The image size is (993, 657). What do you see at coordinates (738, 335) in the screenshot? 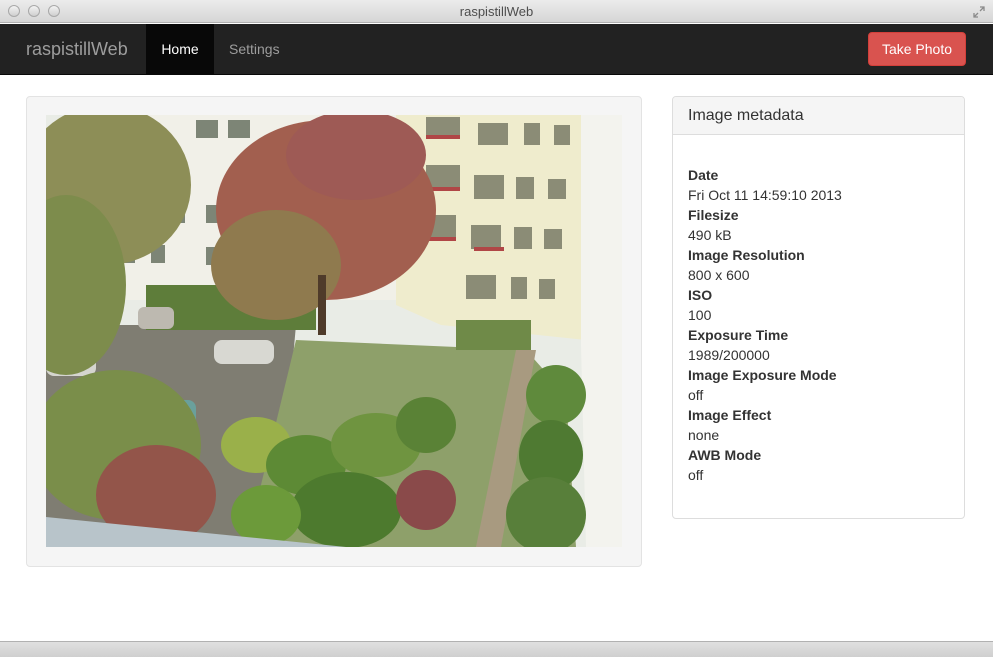
I see `metadata-label: Exposure Time` at bounding box center [738, 335].